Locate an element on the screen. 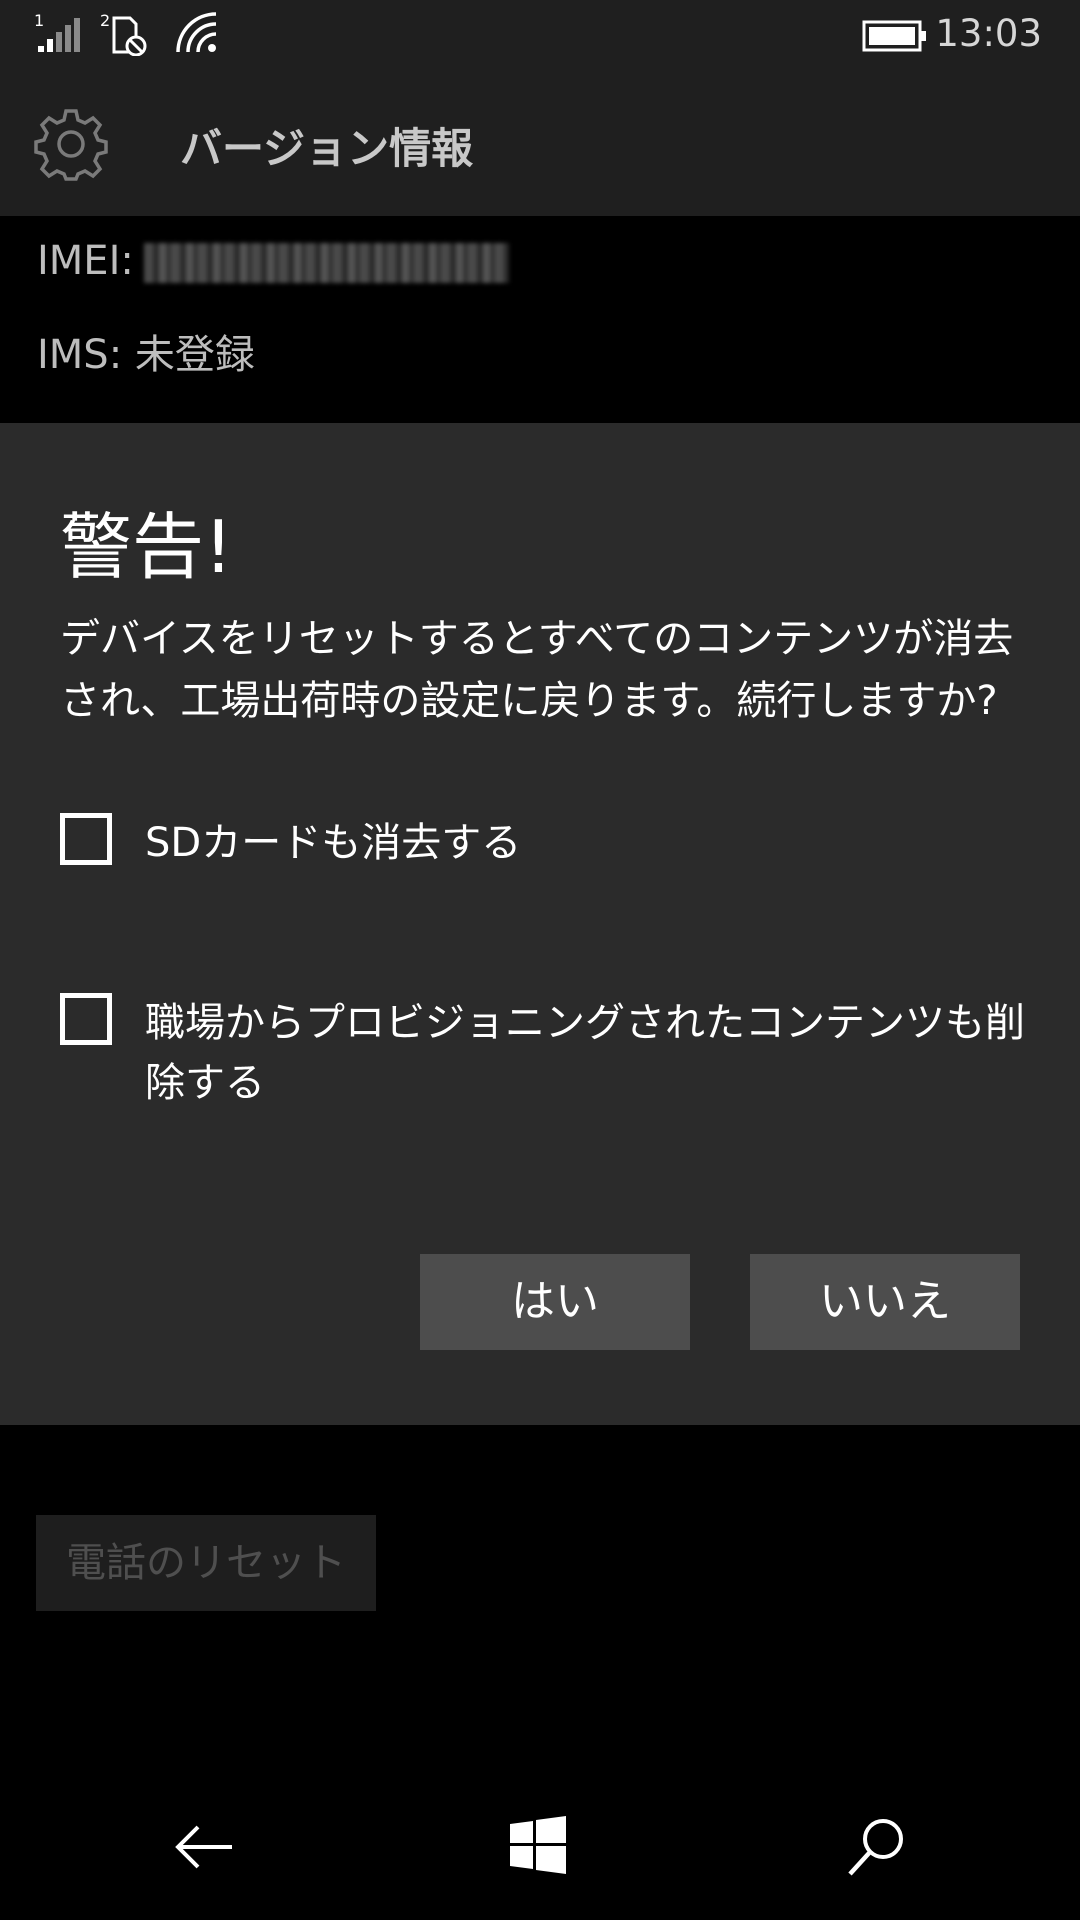  clock: 13:03 is located at coordinates (988, 33).